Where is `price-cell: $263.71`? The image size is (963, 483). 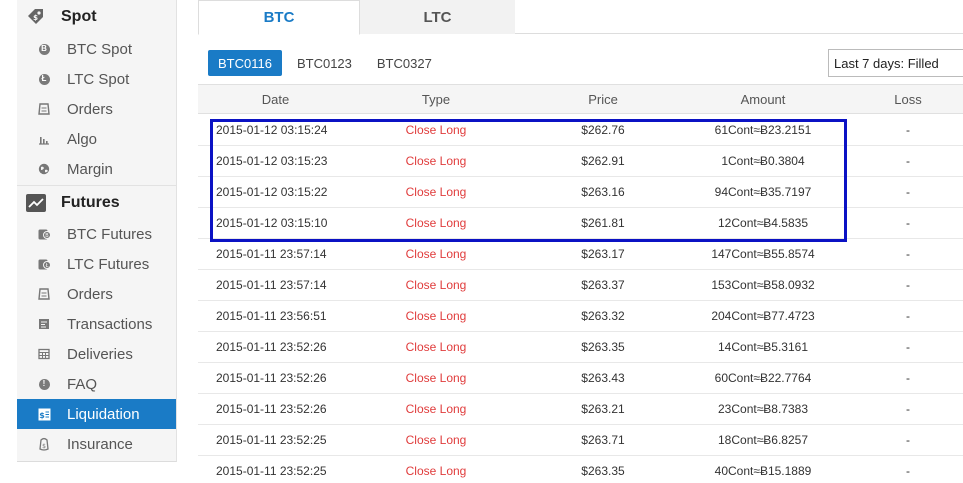 price-cell: $263.71 is located at coordinates (603, 440).